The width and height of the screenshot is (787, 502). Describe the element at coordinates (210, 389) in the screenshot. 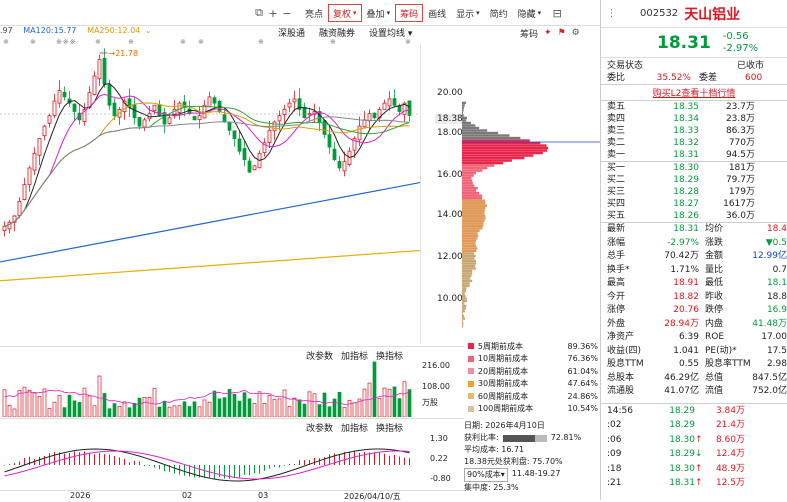

I see `volume-chart` at that location.